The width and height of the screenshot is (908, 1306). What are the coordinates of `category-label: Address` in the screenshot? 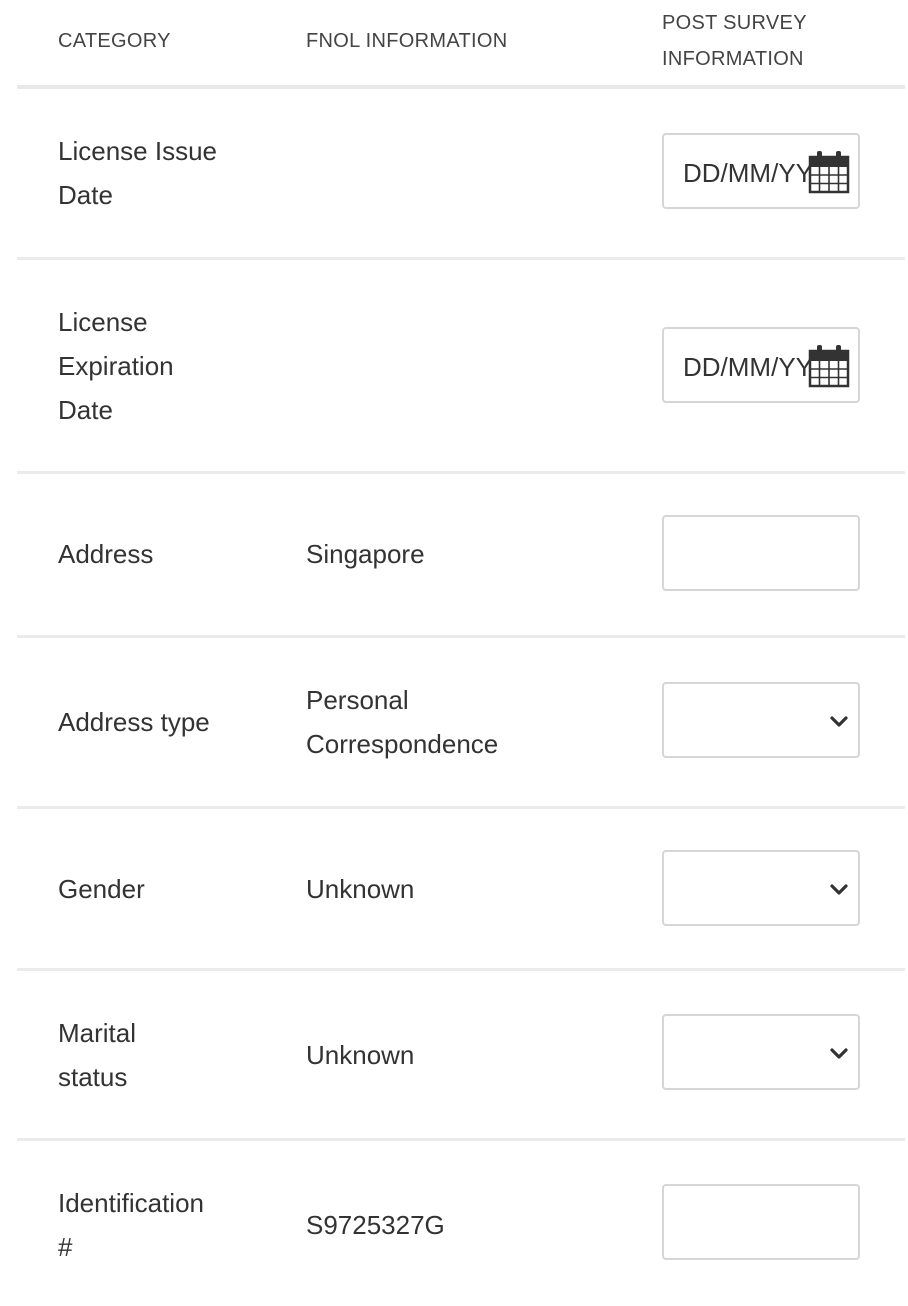 It's located at (105, 554).